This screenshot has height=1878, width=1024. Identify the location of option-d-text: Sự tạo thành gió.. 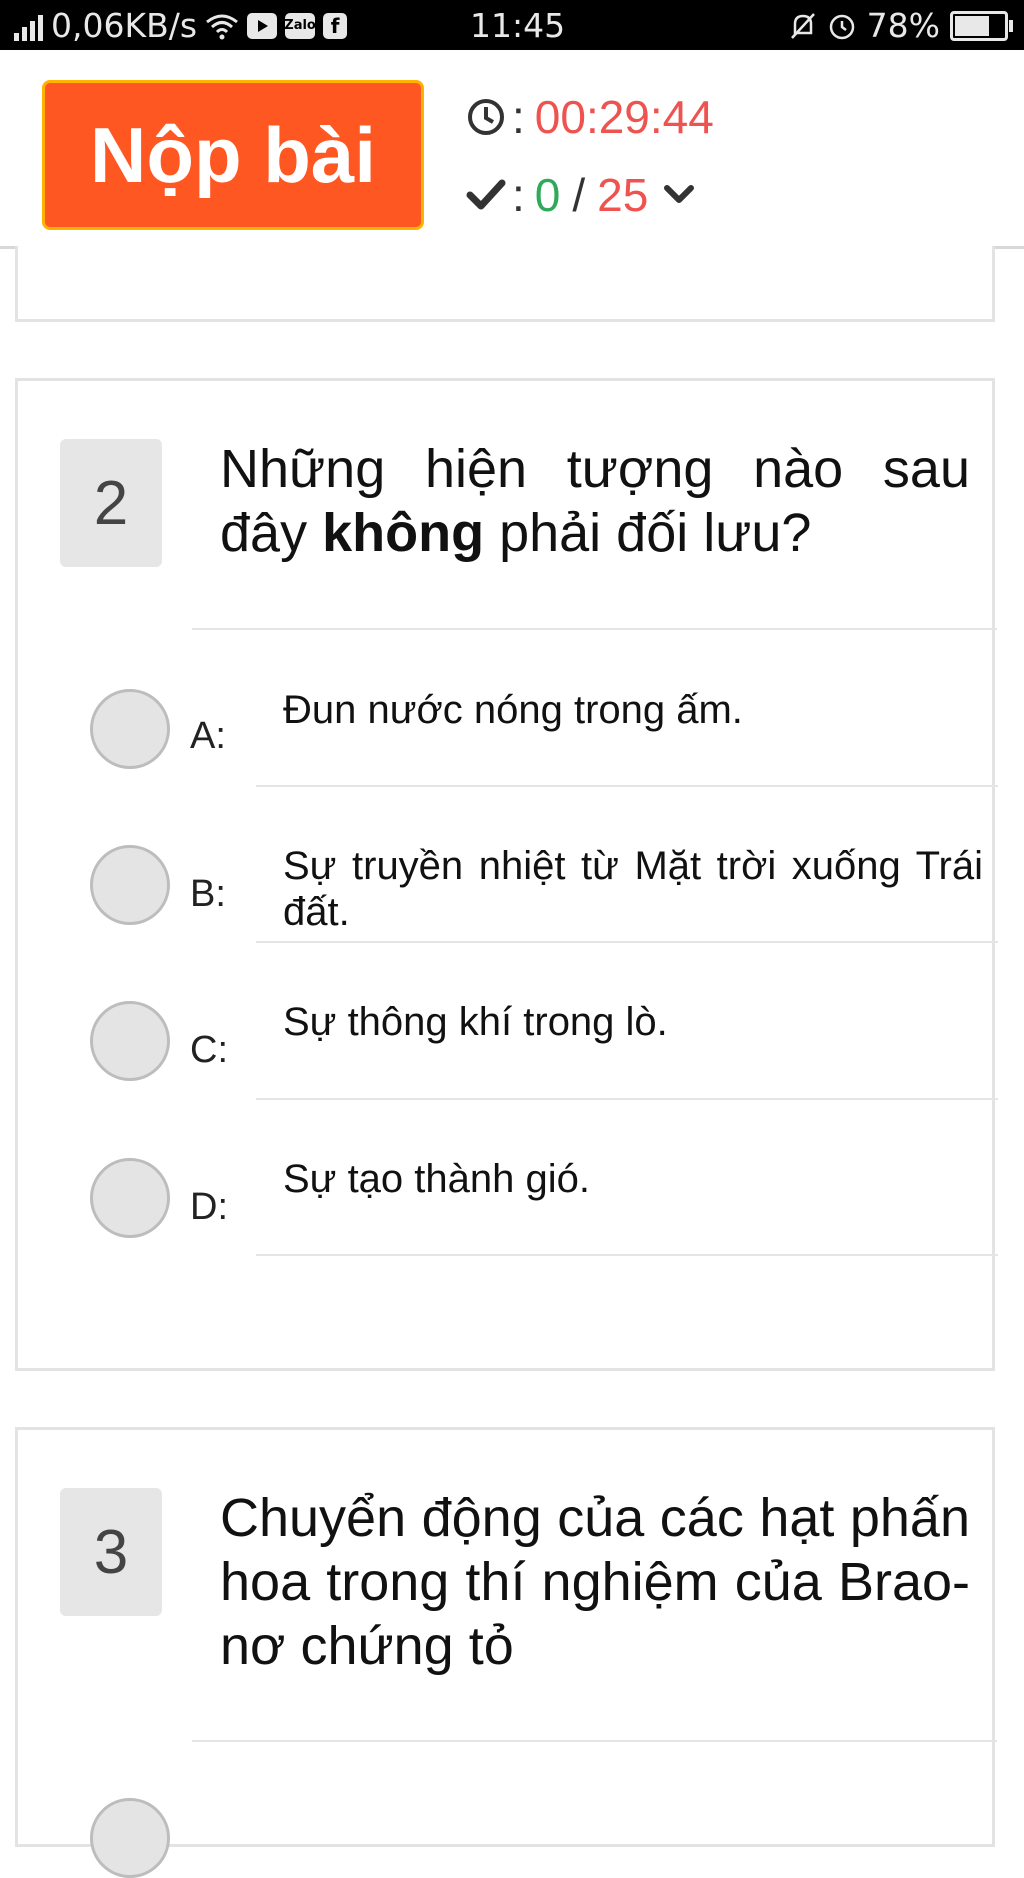
(633, 1179).